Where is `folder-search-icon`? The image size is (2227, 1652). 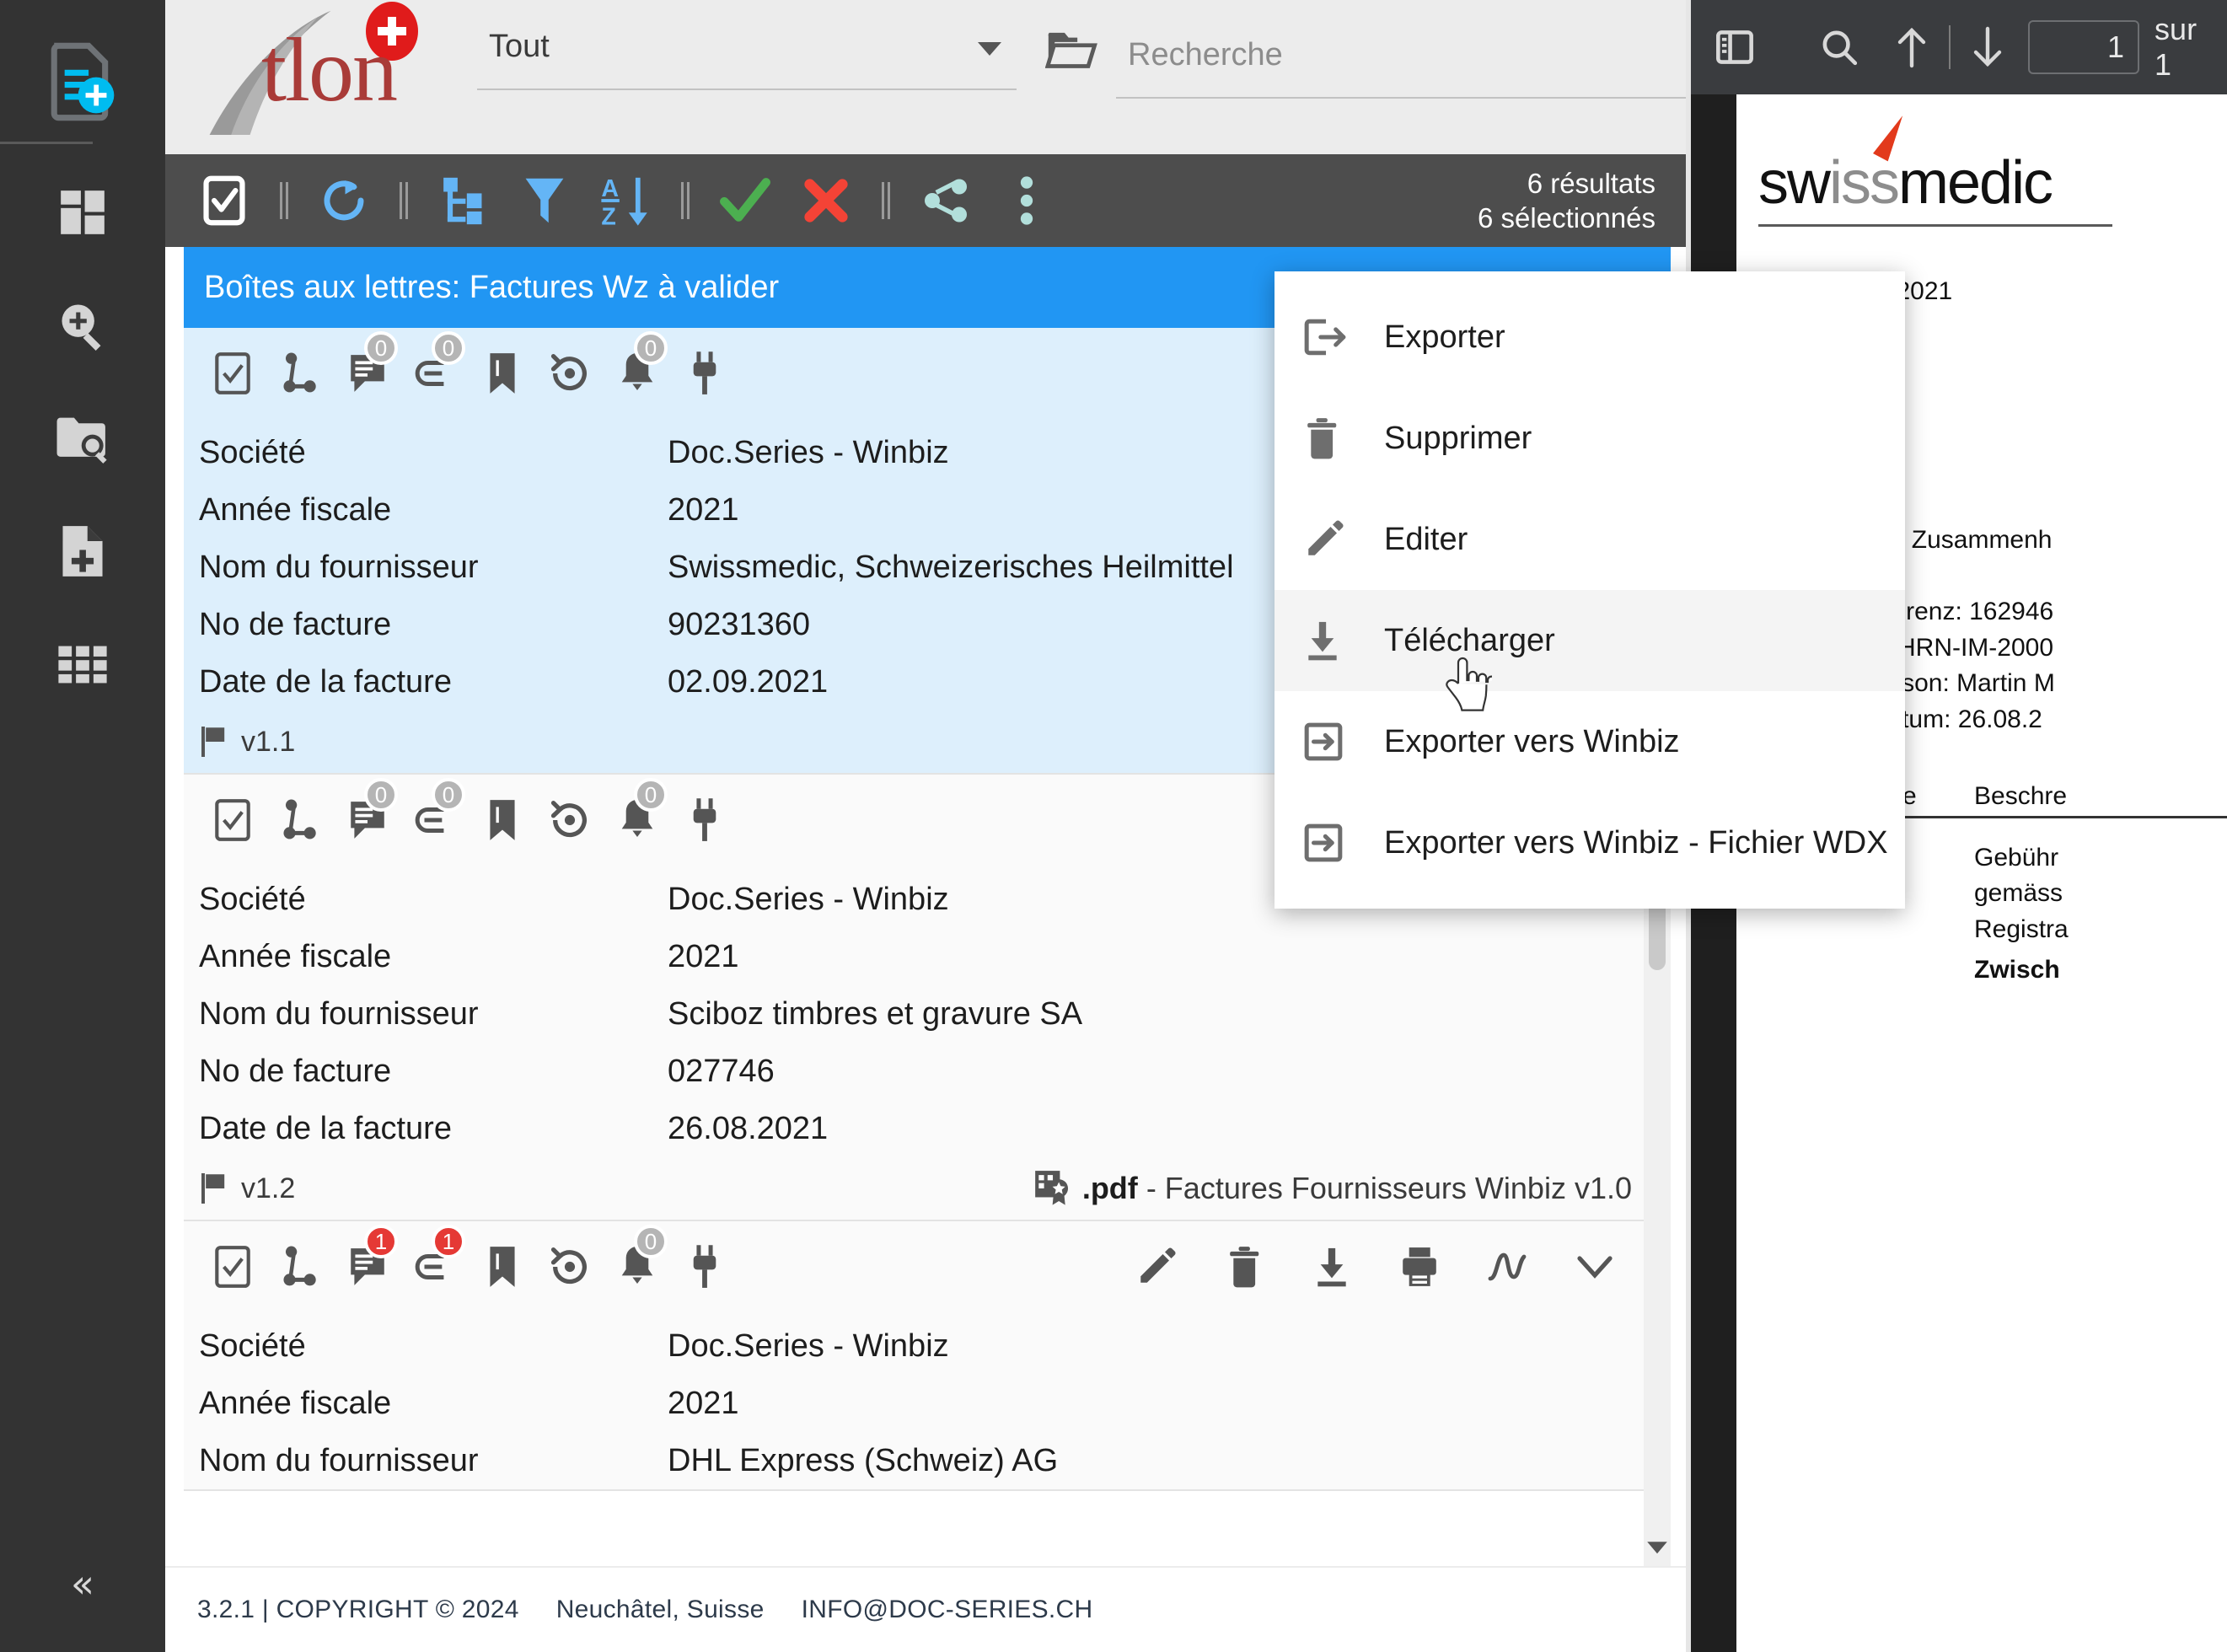
folder-search-icon is located at coordinates (82, 438).